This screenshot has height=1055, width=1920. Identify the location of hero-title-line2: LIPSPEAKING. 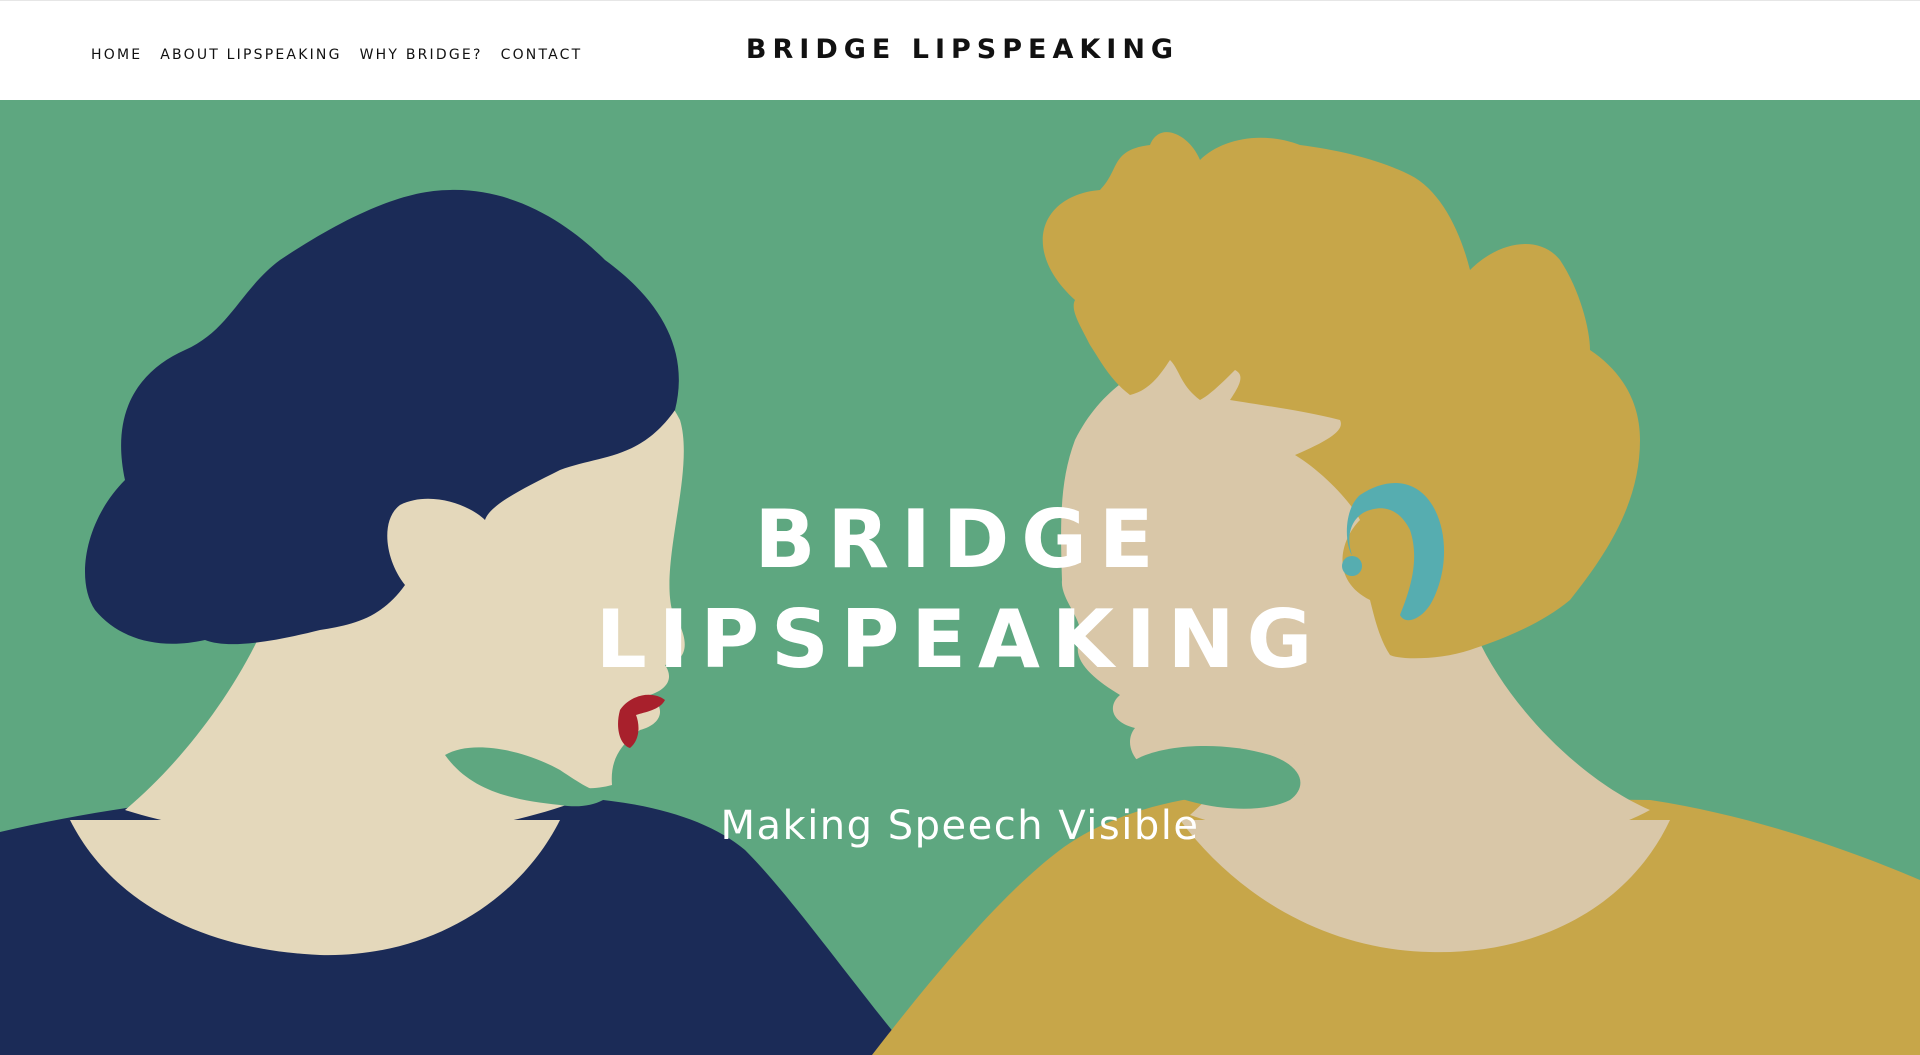
(960, 639).